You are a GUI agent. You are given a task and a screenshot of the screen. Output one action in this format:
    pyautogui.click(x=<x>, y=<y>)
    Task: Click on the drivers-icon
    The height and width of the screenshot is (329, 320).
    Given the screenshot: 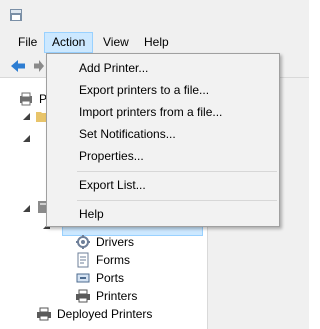 What is the action you would take?
    pyautogui.click(x=83, y=242)
    